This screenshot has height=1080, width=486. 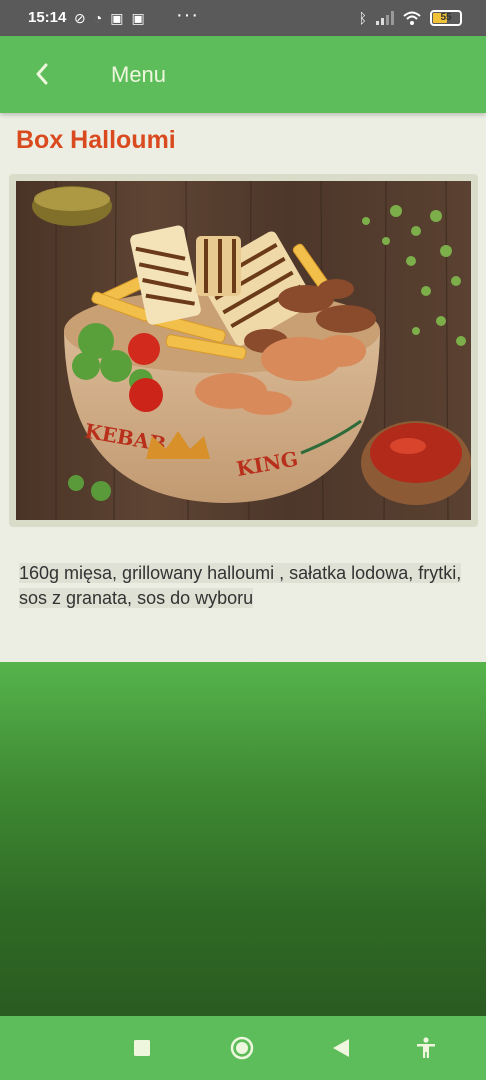 What do you see at coordinates (385, 18) in the screenshot?
I see `signal-icon` at bounding box center [385, 18].